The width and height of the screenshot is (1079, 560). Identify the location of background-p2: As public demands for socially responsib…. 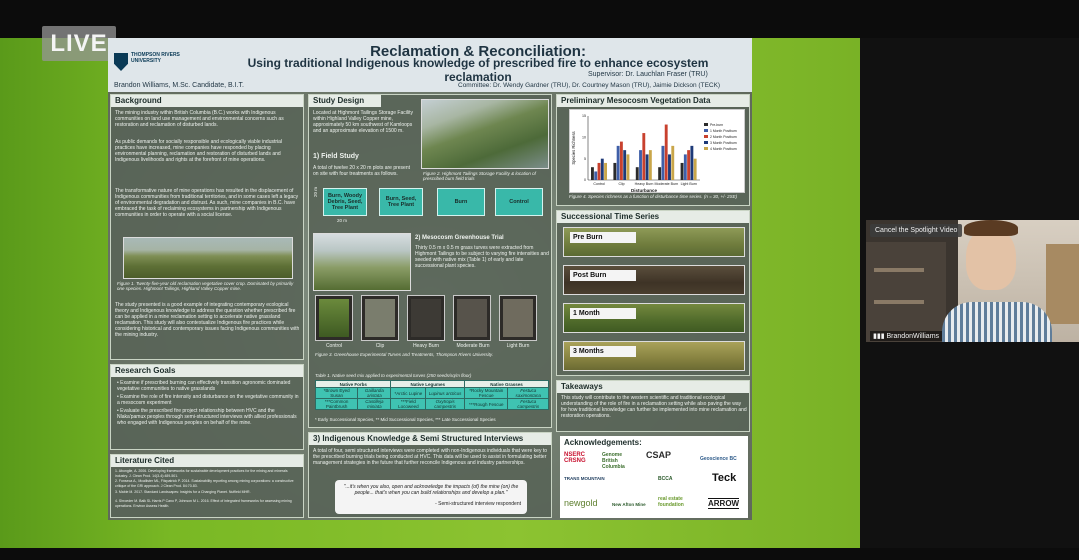
(199, 151).